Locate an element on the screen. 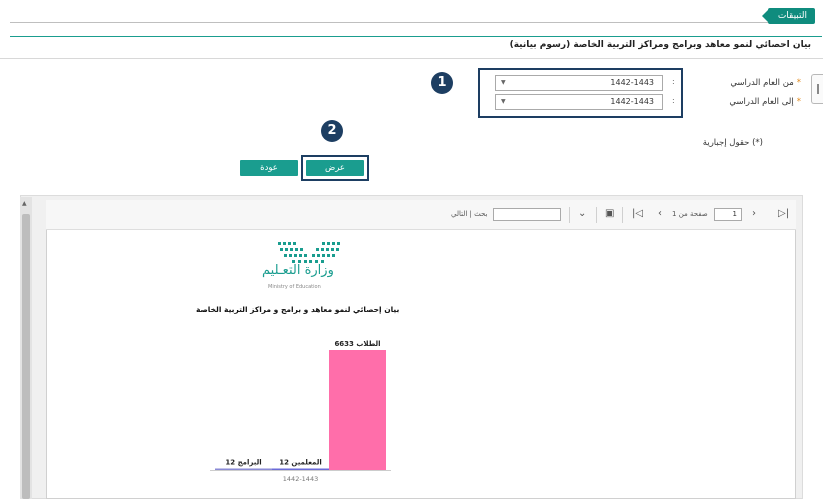  page-number-value: 1 is located at coordinates (734, 214).